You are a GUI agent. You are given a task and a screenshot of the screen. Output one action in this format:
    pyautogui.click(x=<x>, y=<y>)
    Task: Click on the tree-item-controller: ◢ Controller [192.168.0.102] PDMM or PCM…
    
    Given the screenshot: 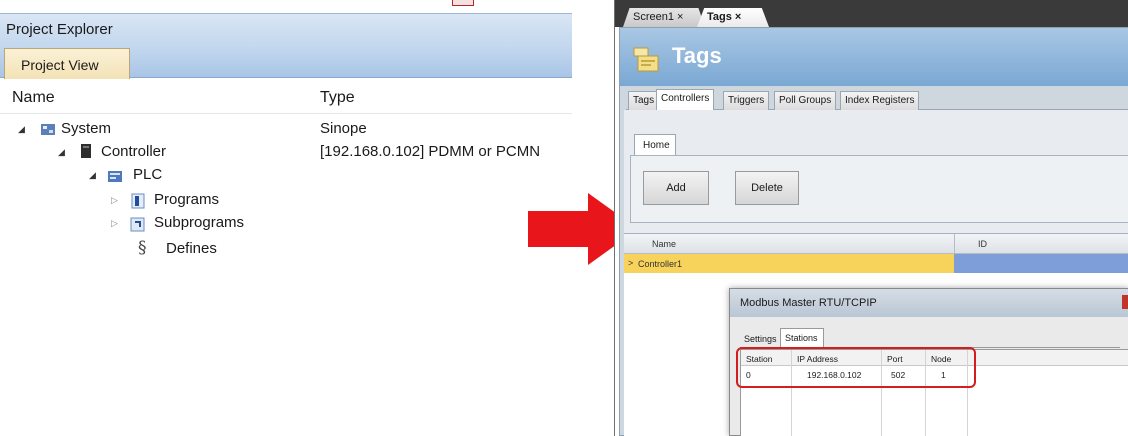 What is the action you would take?
    pyautogui.click(x=286, y=153)
    